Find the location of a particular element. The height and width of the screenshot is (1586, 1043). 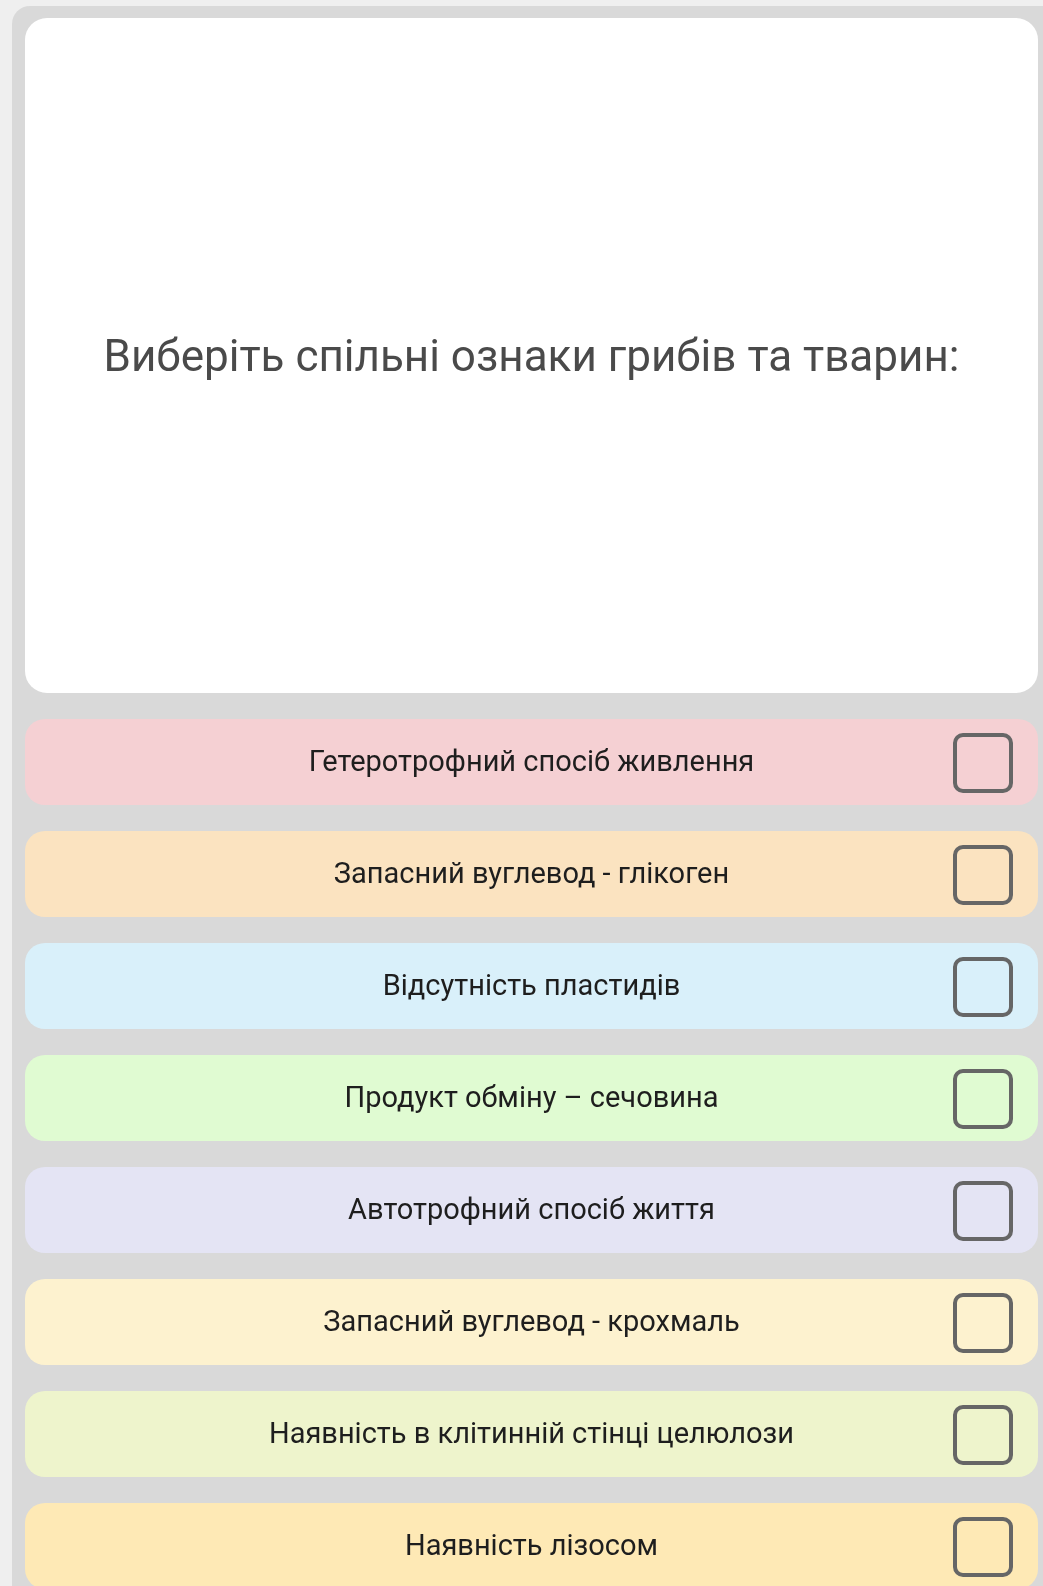

answer-option: Запасний вуглевод - глікоген is located at coordinates (531, 874).